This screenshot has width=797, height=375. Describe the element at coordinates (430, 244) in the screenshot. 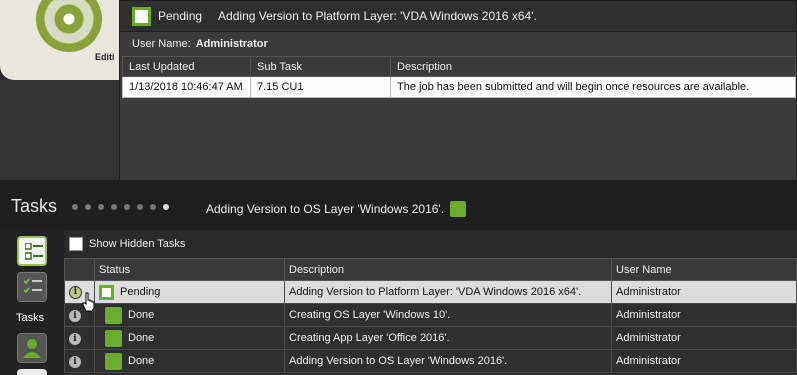

I see `show-hidden-tasks-toggle: Show Hidden Tasks` at that location.